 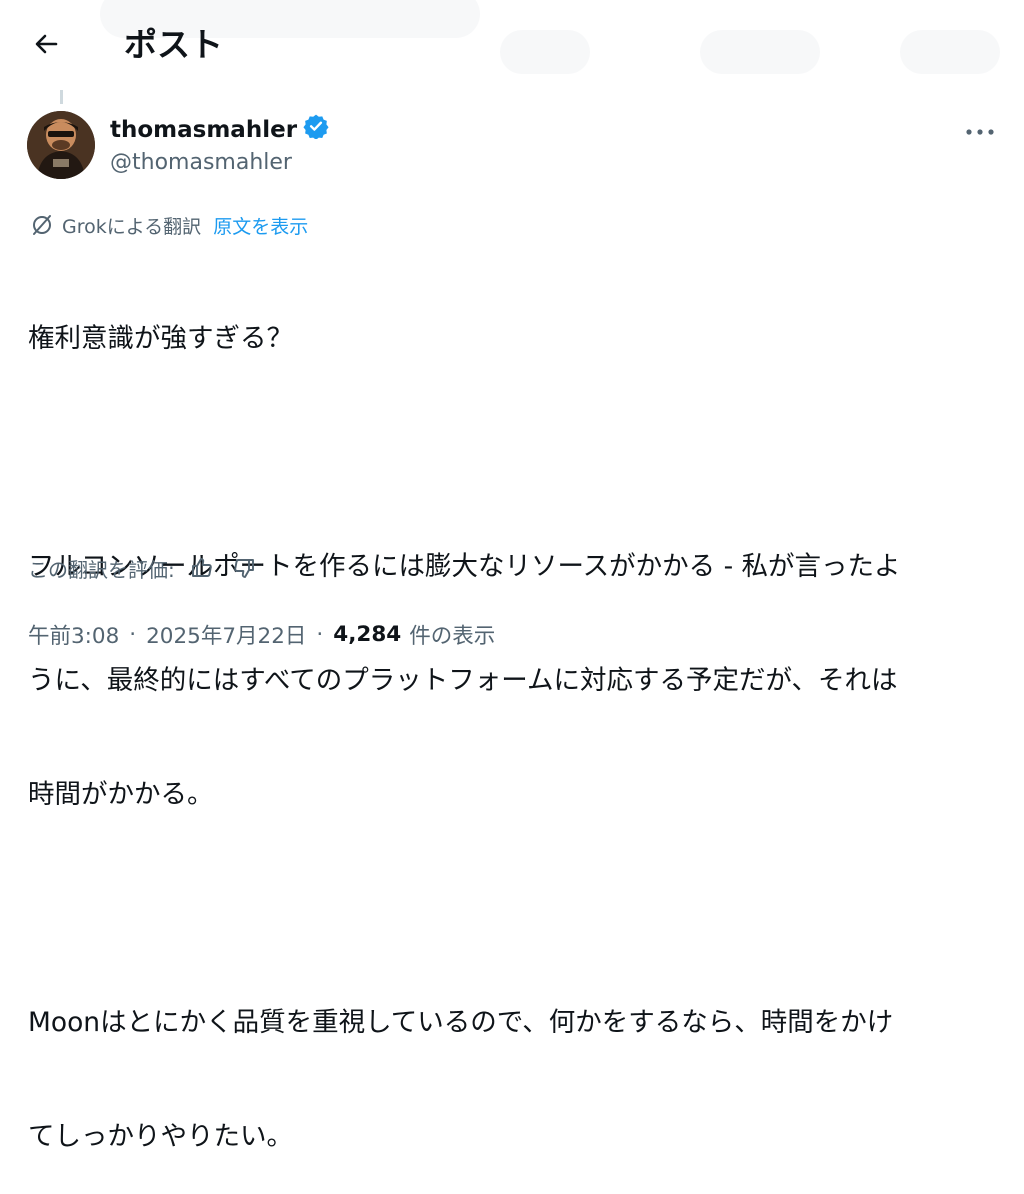 What do you see at coordinates (42, 225) in the screenshot?
I see `translate-icon` at bounding box center [42, 225].